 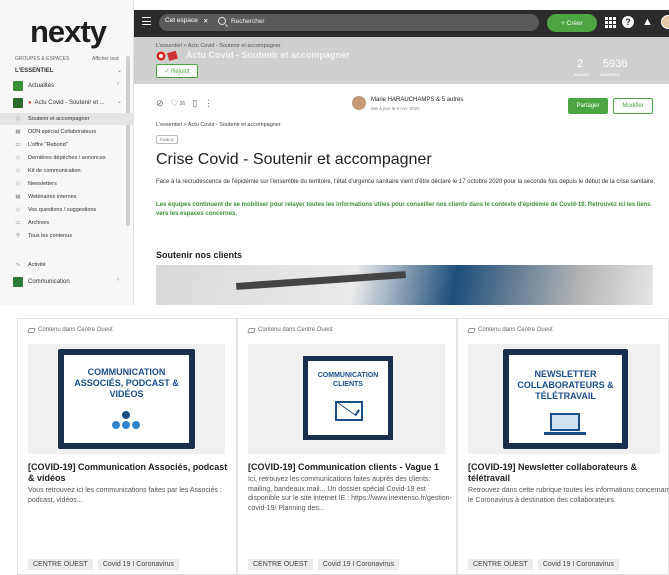 What do you see at coordinates (18, 236) in the screenshot?
I see `search-icon: ⚲` at bounding box center [18, 236].